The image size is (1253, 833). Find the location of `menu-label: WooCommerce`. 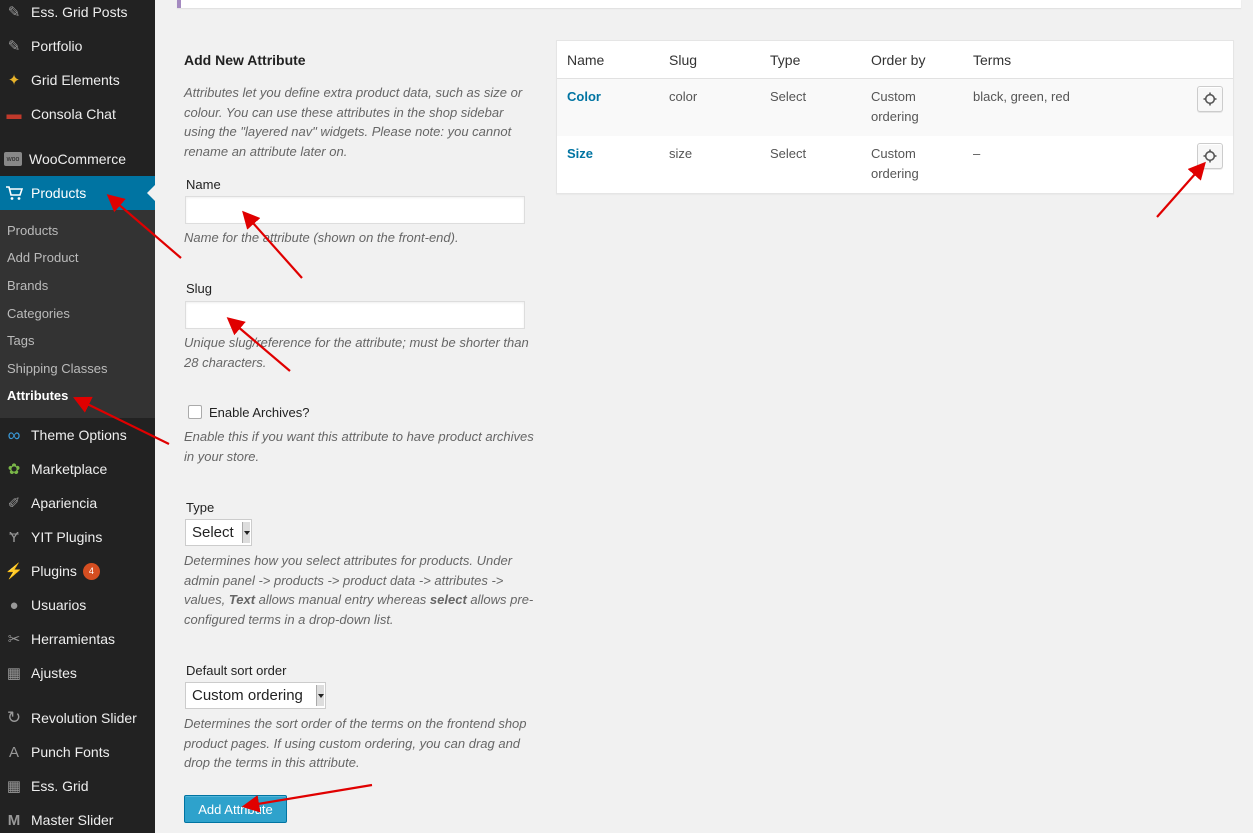

menu-label: WooCommerce is located at coordinates (77, 159).